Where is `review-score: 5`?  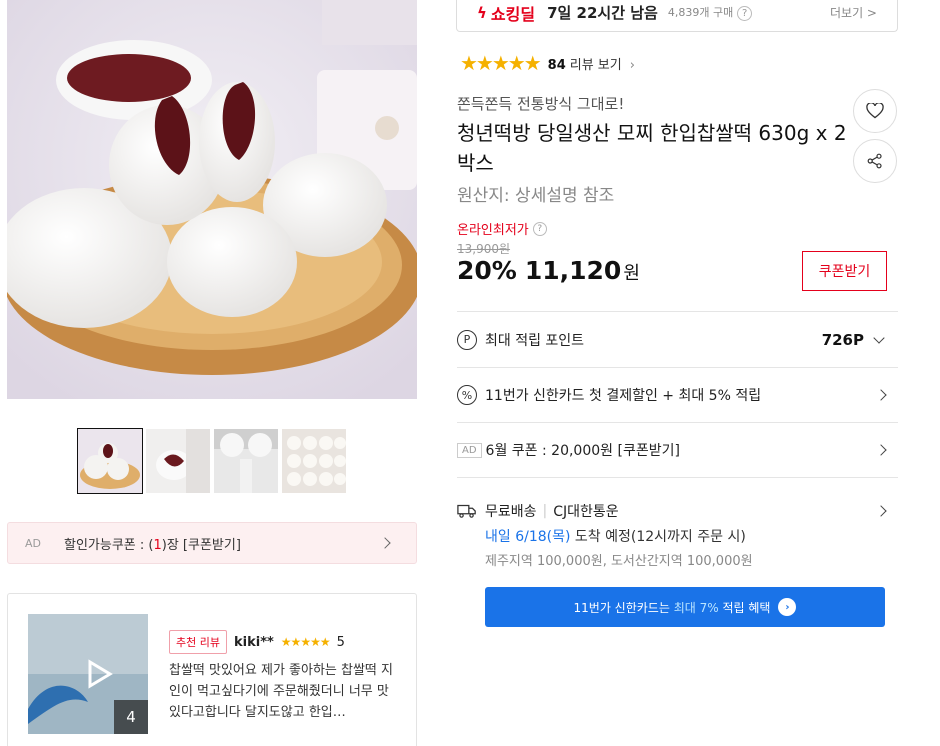
review-score: 5 is located at coordinates (340, 642).